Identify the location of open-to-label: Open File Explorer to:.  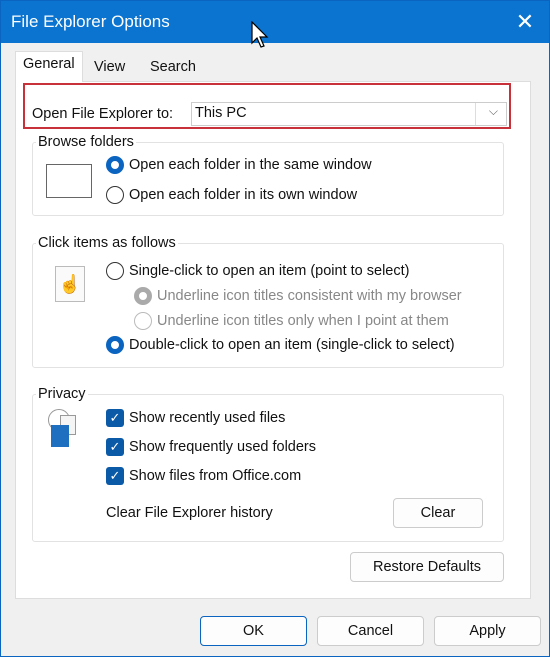
(103, 114).